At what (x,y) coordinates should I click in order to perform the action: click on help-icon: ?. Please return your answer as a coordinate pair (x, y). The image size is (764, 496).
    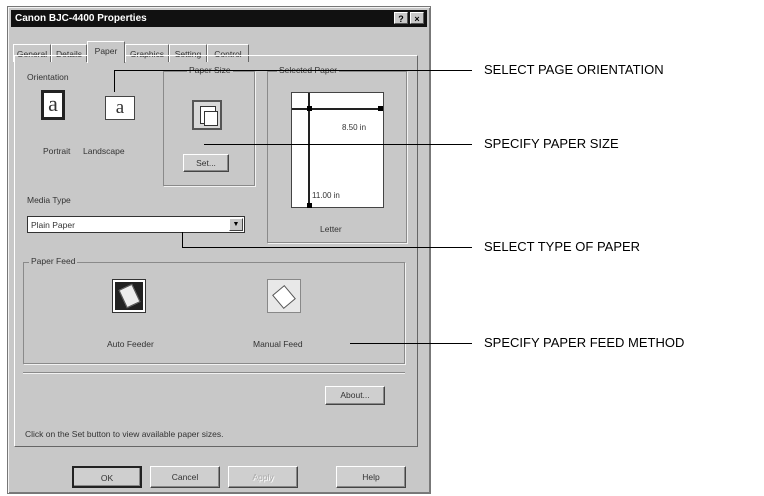
    Looking at the image, I should click on (401, 18).